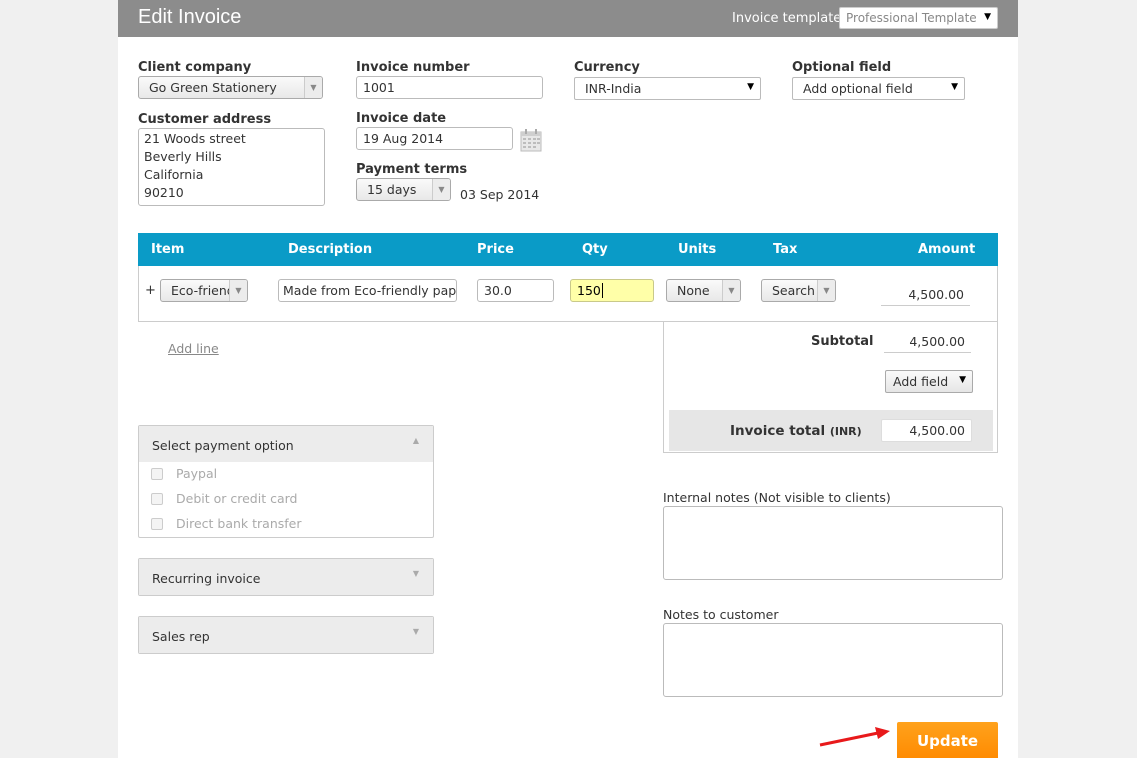 The width and height of the screenshot is (1137, 758). What do you see at coordinates (239, 523) in the screenshot?
I see `bank-transfer-option-label: Direct bank transfer` at bounding box center [239, 523].